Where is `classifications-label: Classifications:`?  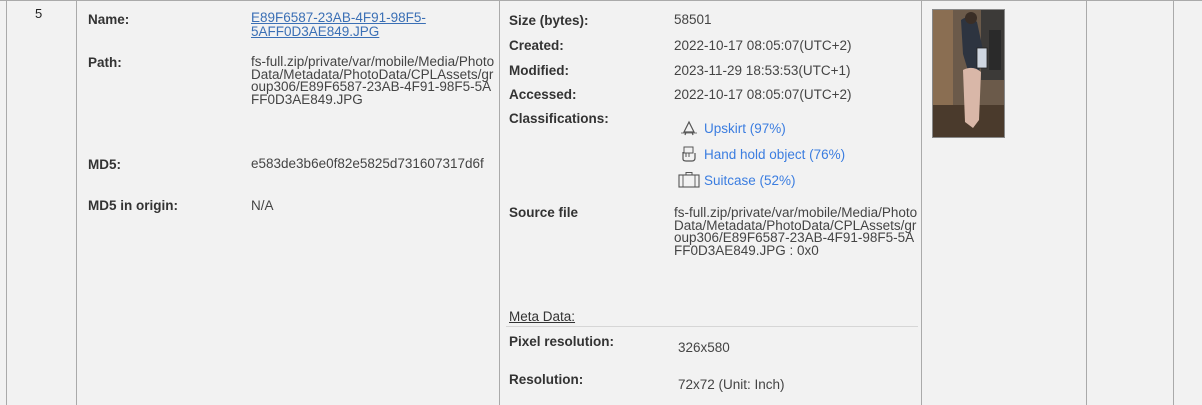
classifications-label: Classifications: is located at coordinates (559, 118).